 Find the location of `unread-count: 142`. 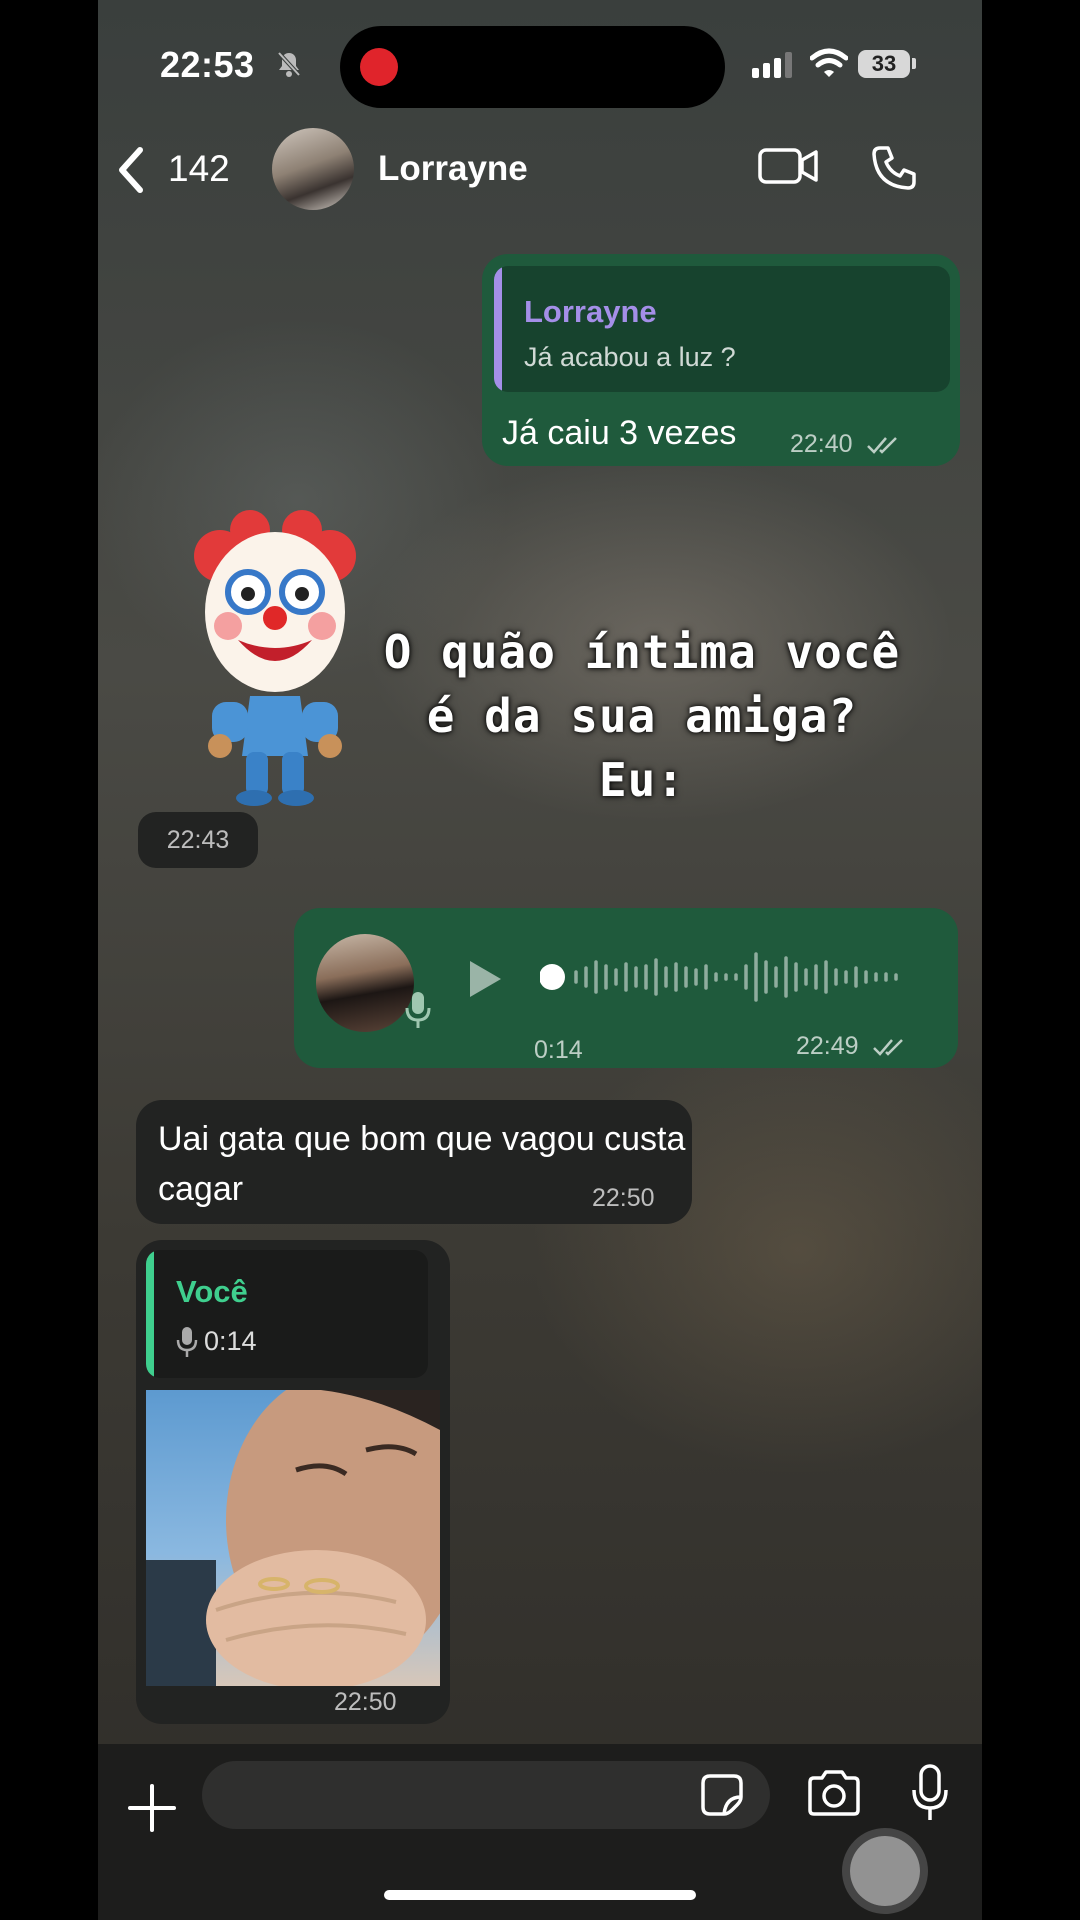

unread-count: 142 is located at coordinates (199, 169).